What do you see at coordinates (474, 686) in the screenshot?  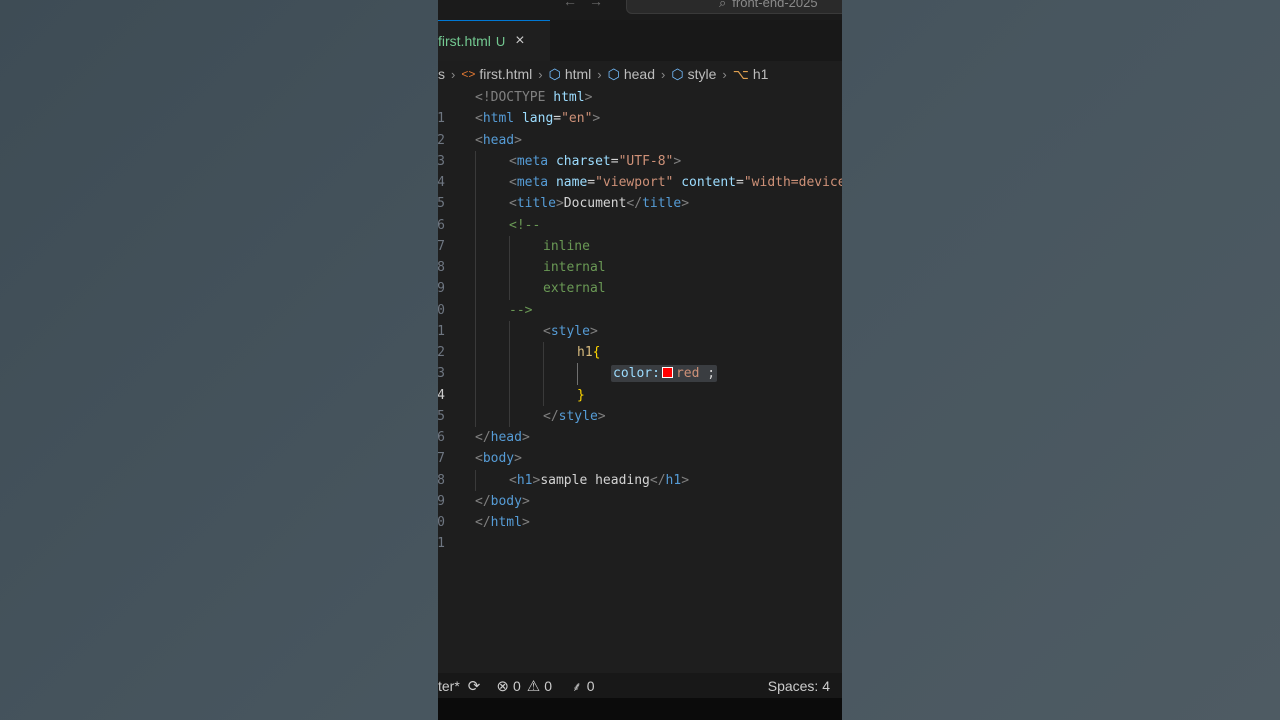 I see `sync-icon: ⟳` at bounding box center [474, 686].